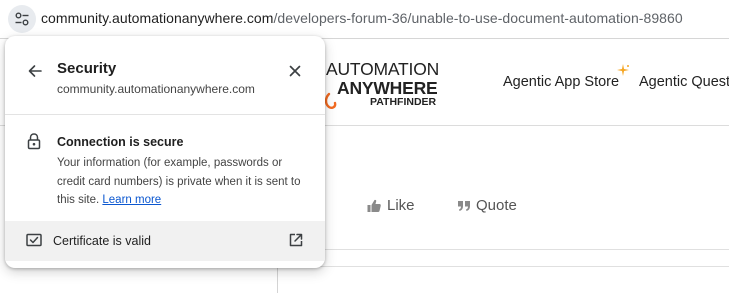 This screenshot has width=729, height=293. Describe the element at coordinates (464, 205) in the screenshot. I see `quote-icon` at that location.